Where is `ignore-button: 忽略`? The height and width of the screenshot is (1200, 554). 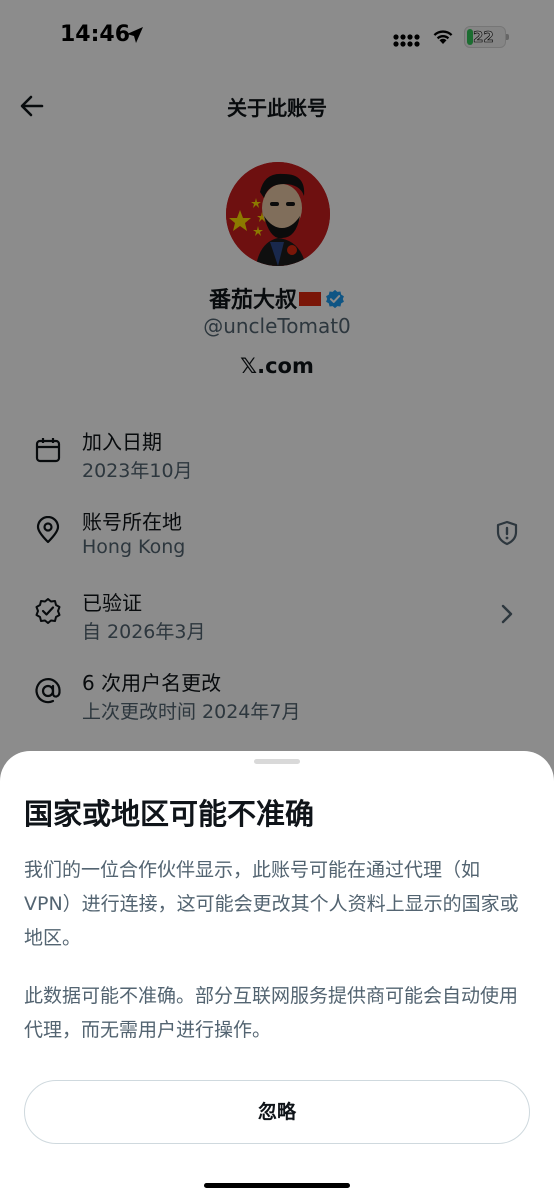
ignore-button: 忽略 is located at coordinates (277, 1112).